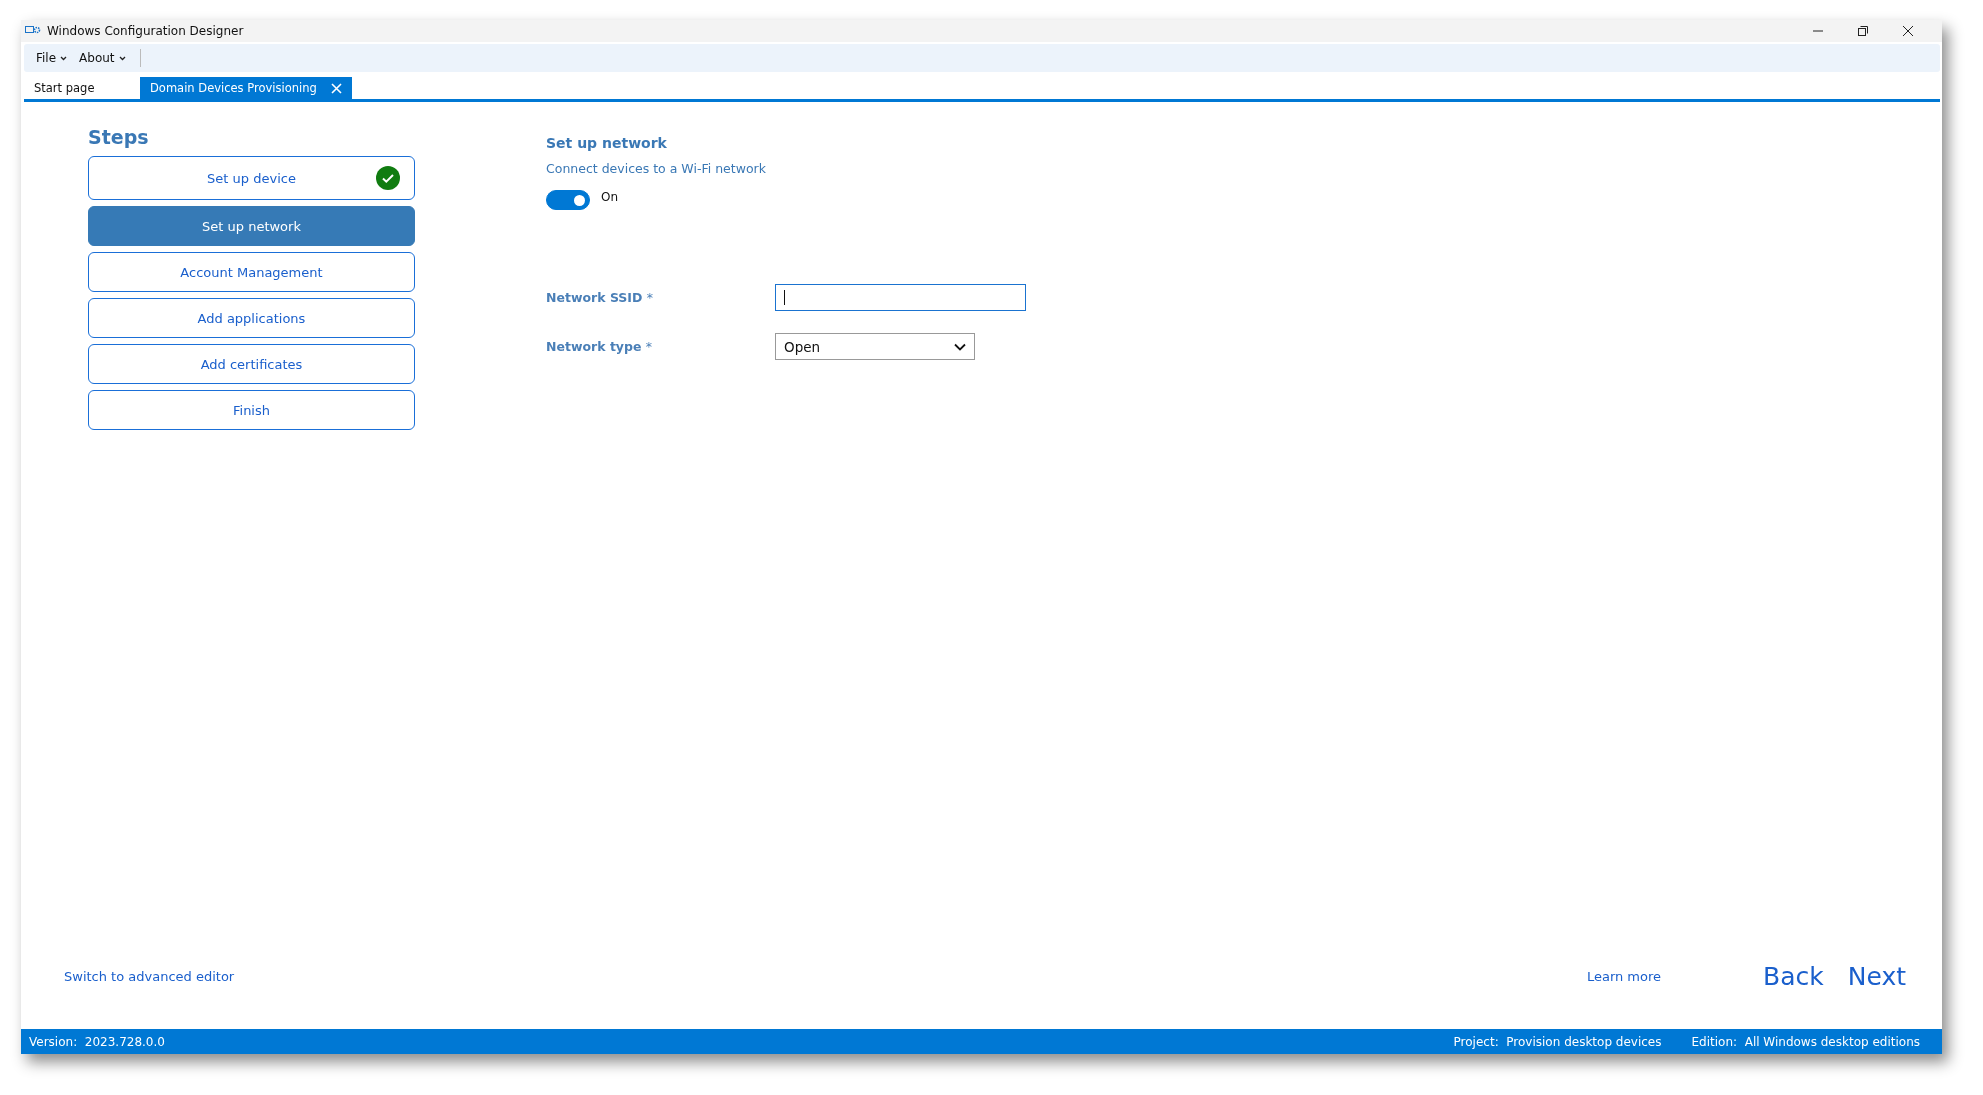  Describe the element at coordinates (875, 346) in the screenshot. I see `dropdown: Open` at that location.